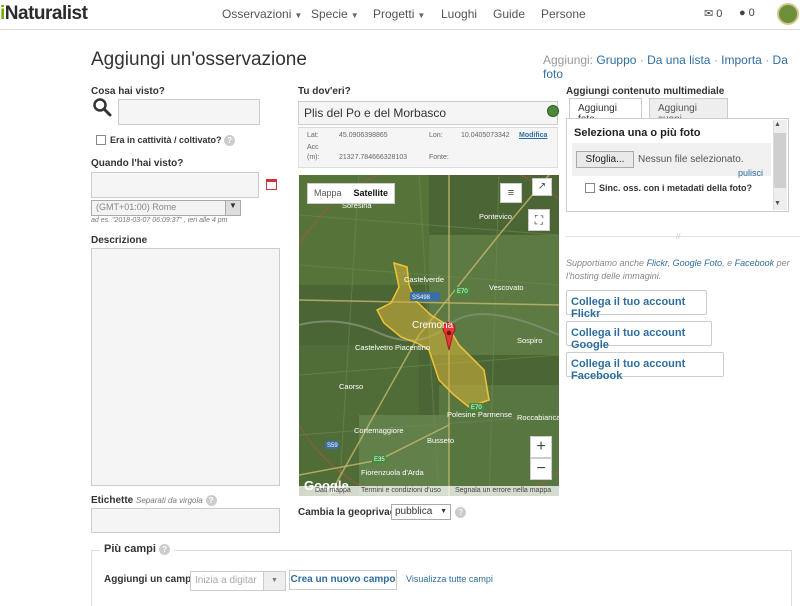 This screenshot has height=606, width=800. I want to click on map-label-cortemaggiore: Cortemaggiore, so click(379, 430).